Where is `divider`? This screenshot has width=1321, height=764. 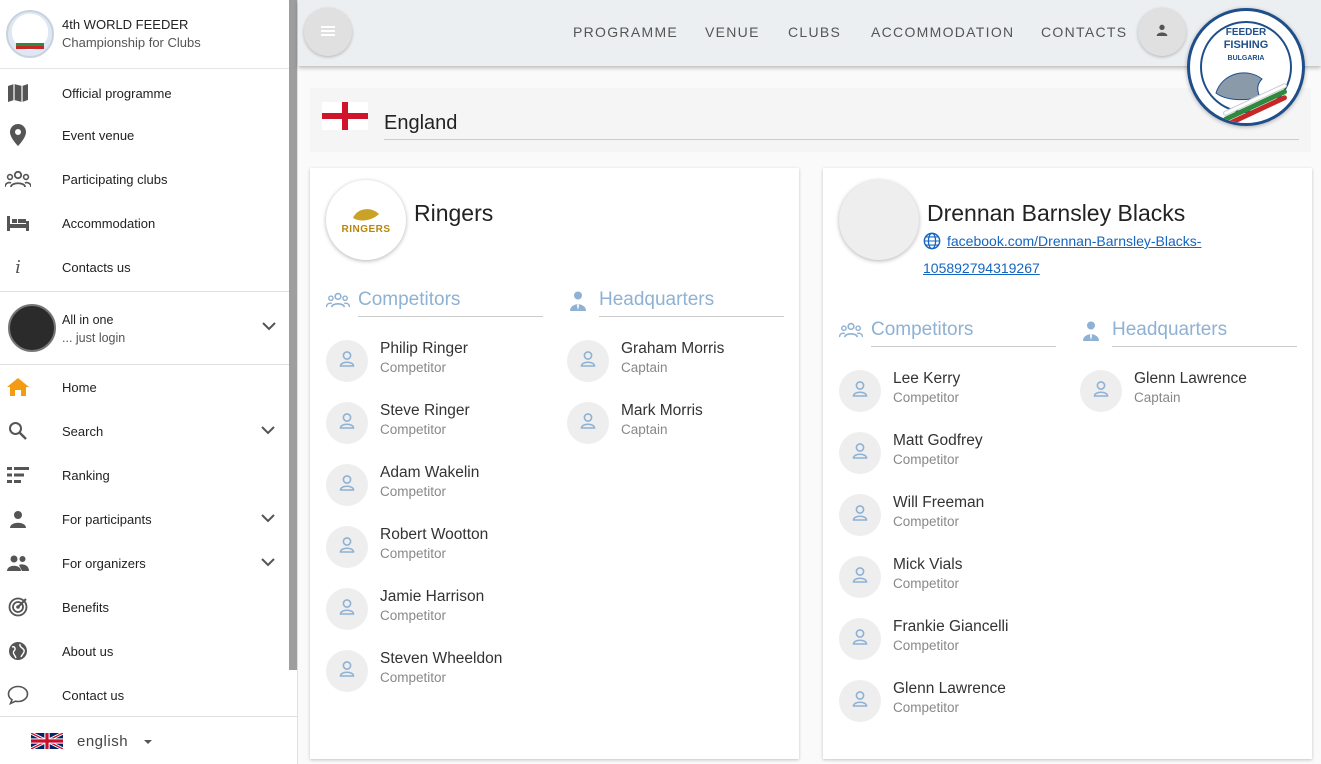
divider is located at coordinates (963, 346).